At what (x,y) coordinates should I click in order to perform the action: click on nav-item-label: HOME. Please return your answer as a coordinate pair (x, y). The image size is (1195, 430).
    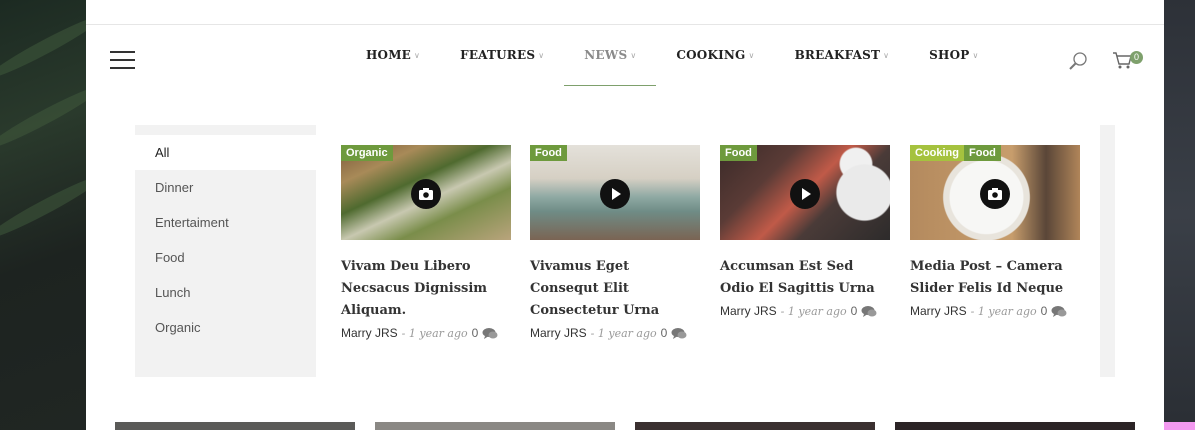
    Looking at the image, I should click on (389, 55).